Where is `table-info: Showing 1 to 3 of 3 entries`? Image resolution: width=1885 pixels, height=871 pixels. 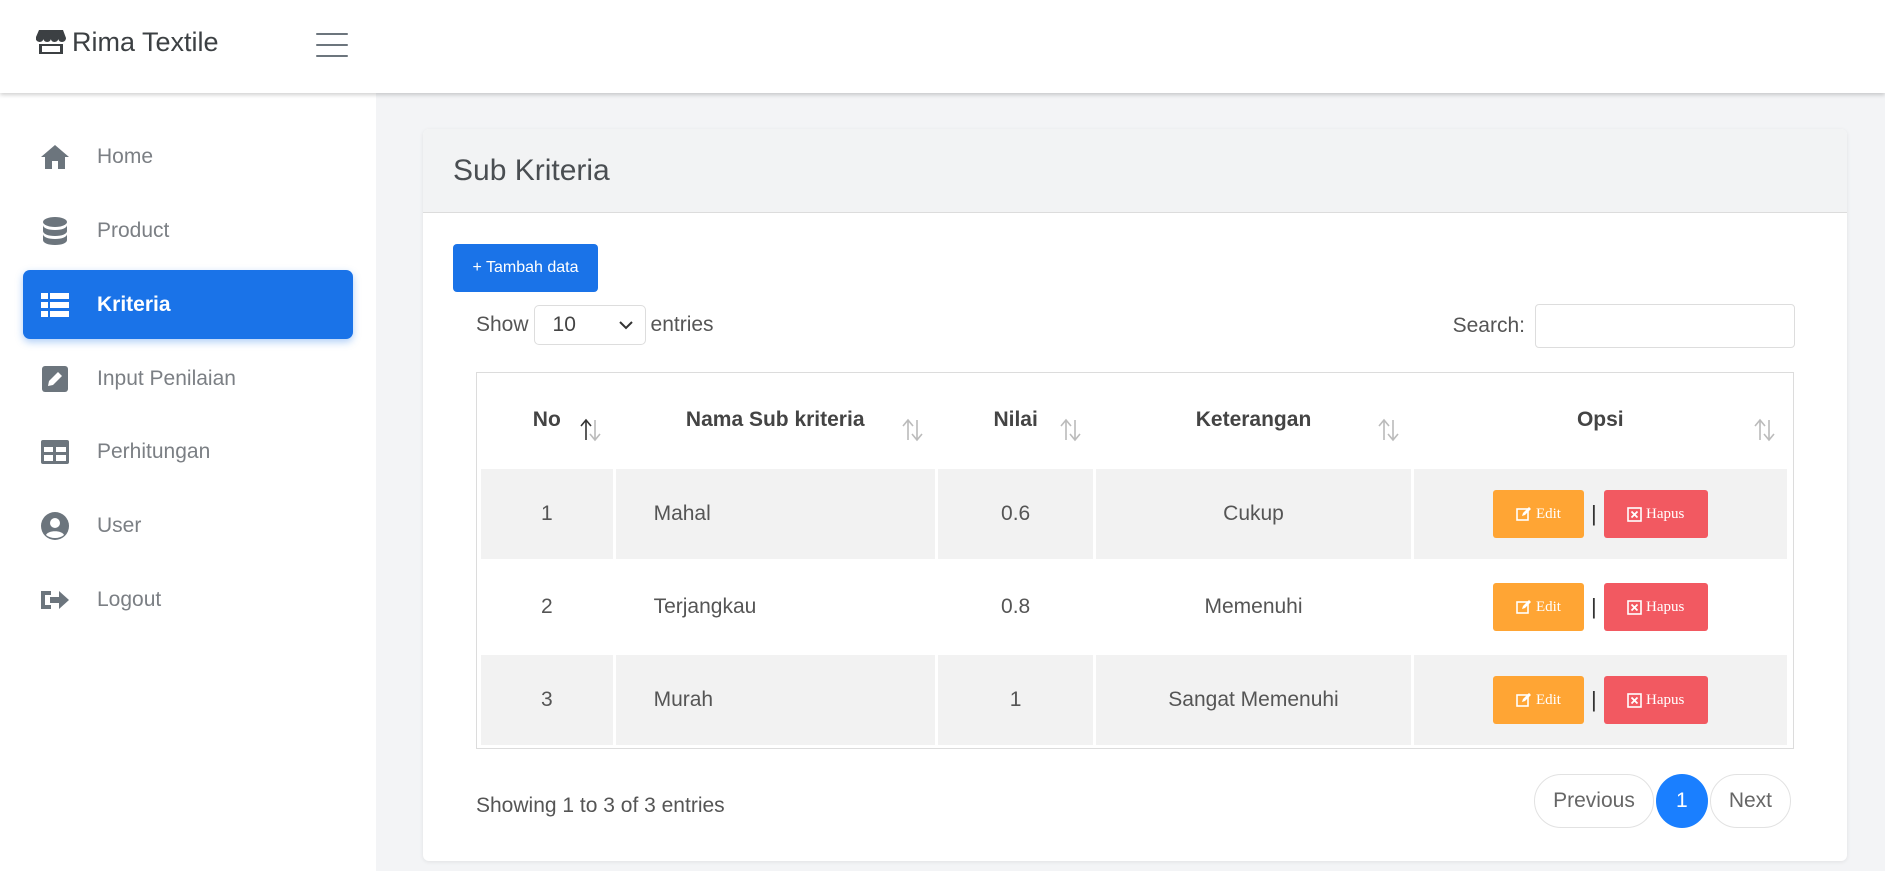
table-info: Showing 1 to 3 of 3 entries is located at coordinates (600, 805).